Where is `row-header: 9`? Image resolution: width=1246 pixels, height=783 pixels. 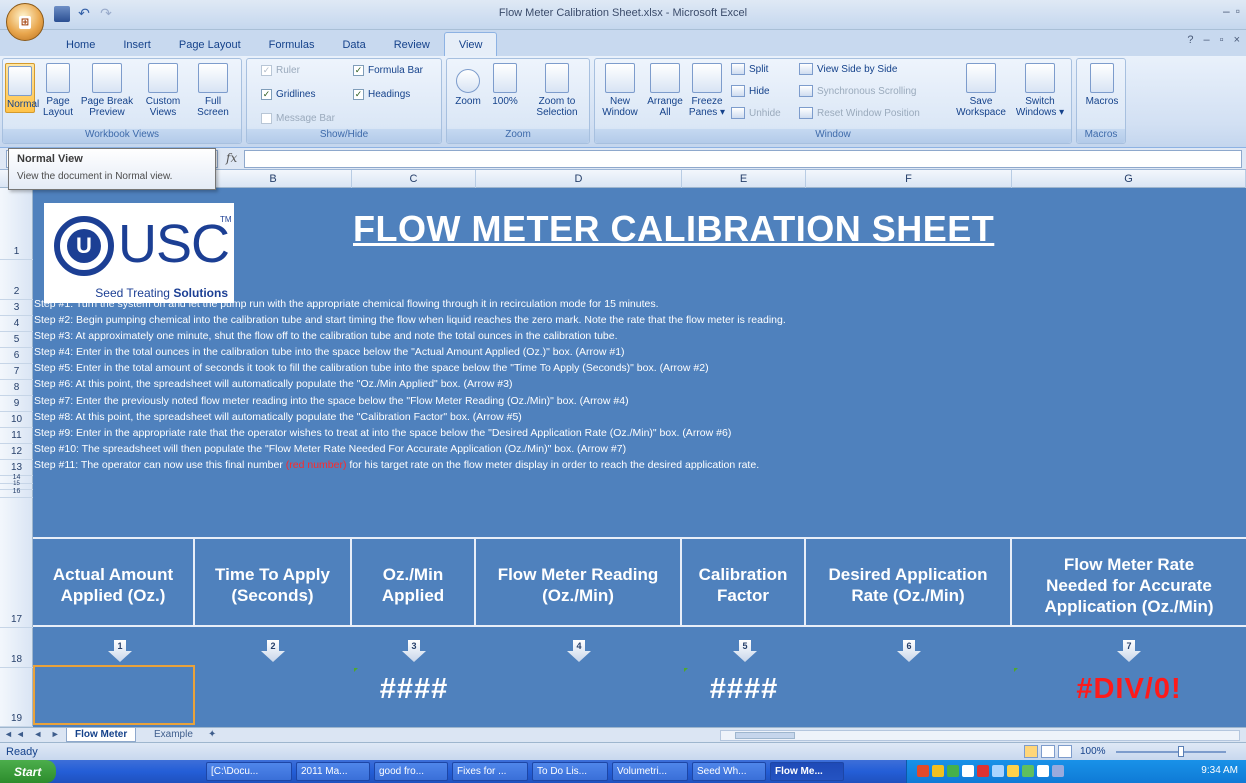
row-header: 9 is located at coordinates (16, 404).